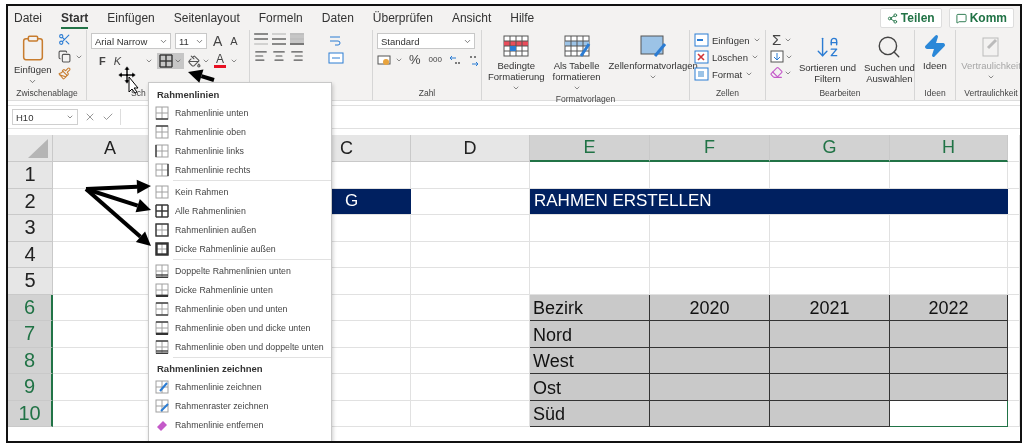  What do you see at coordinates (576, 88) in the screenshot?
I see `caret-icon` at bounding box center [576, 88].